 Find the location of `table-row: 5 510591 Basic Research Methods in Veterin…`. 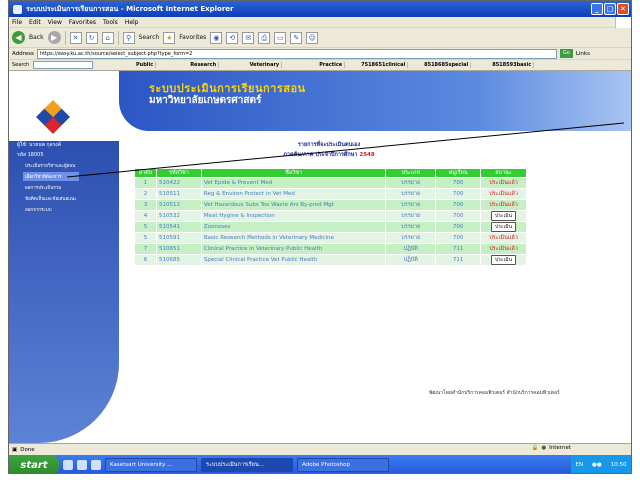

table-row: 5 510591 Basic Research Methods in Veterin… is located at coordinates (330, 238).